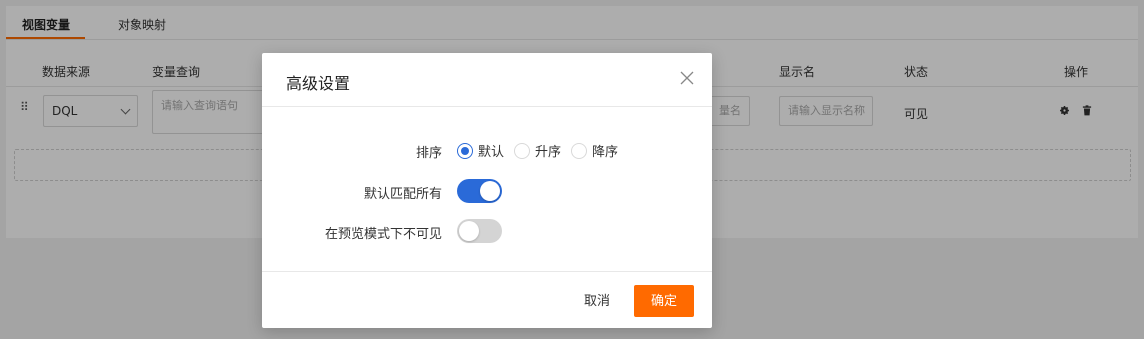 The height and width of the screenshot is (339, 1144). Describe the element at coordinates (664, 301) in the screenshot. I see `confirm-button: 确定` at that location.